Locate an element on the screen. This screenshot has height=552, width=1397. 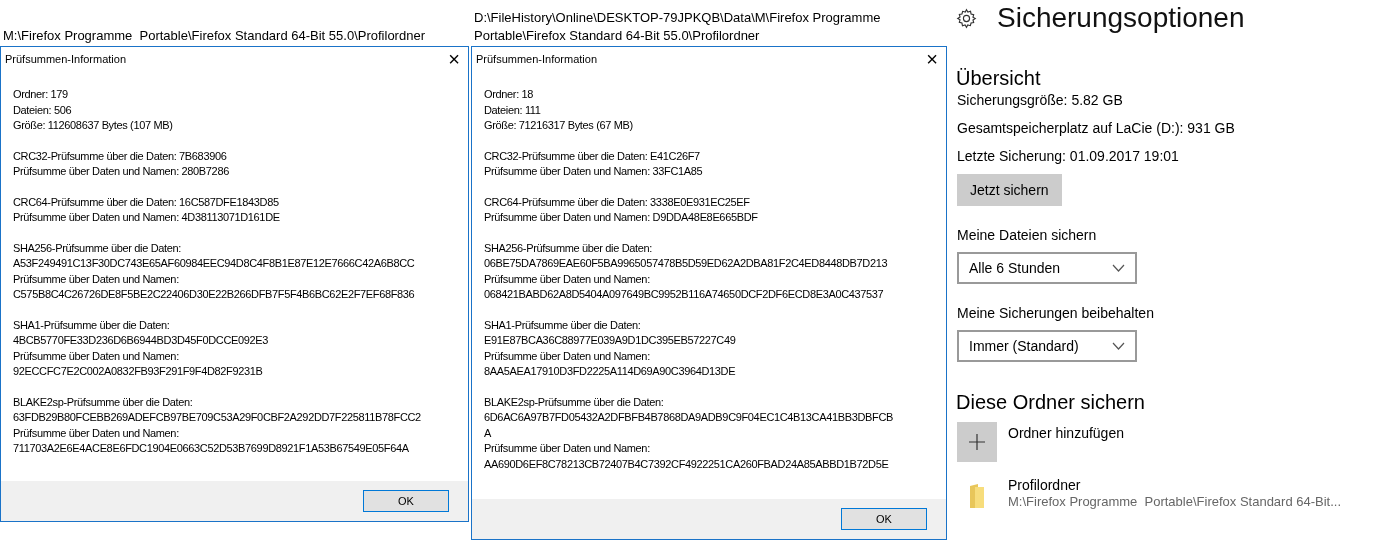
info-text: Ordner: 18 is located at coordinates (509, 94).